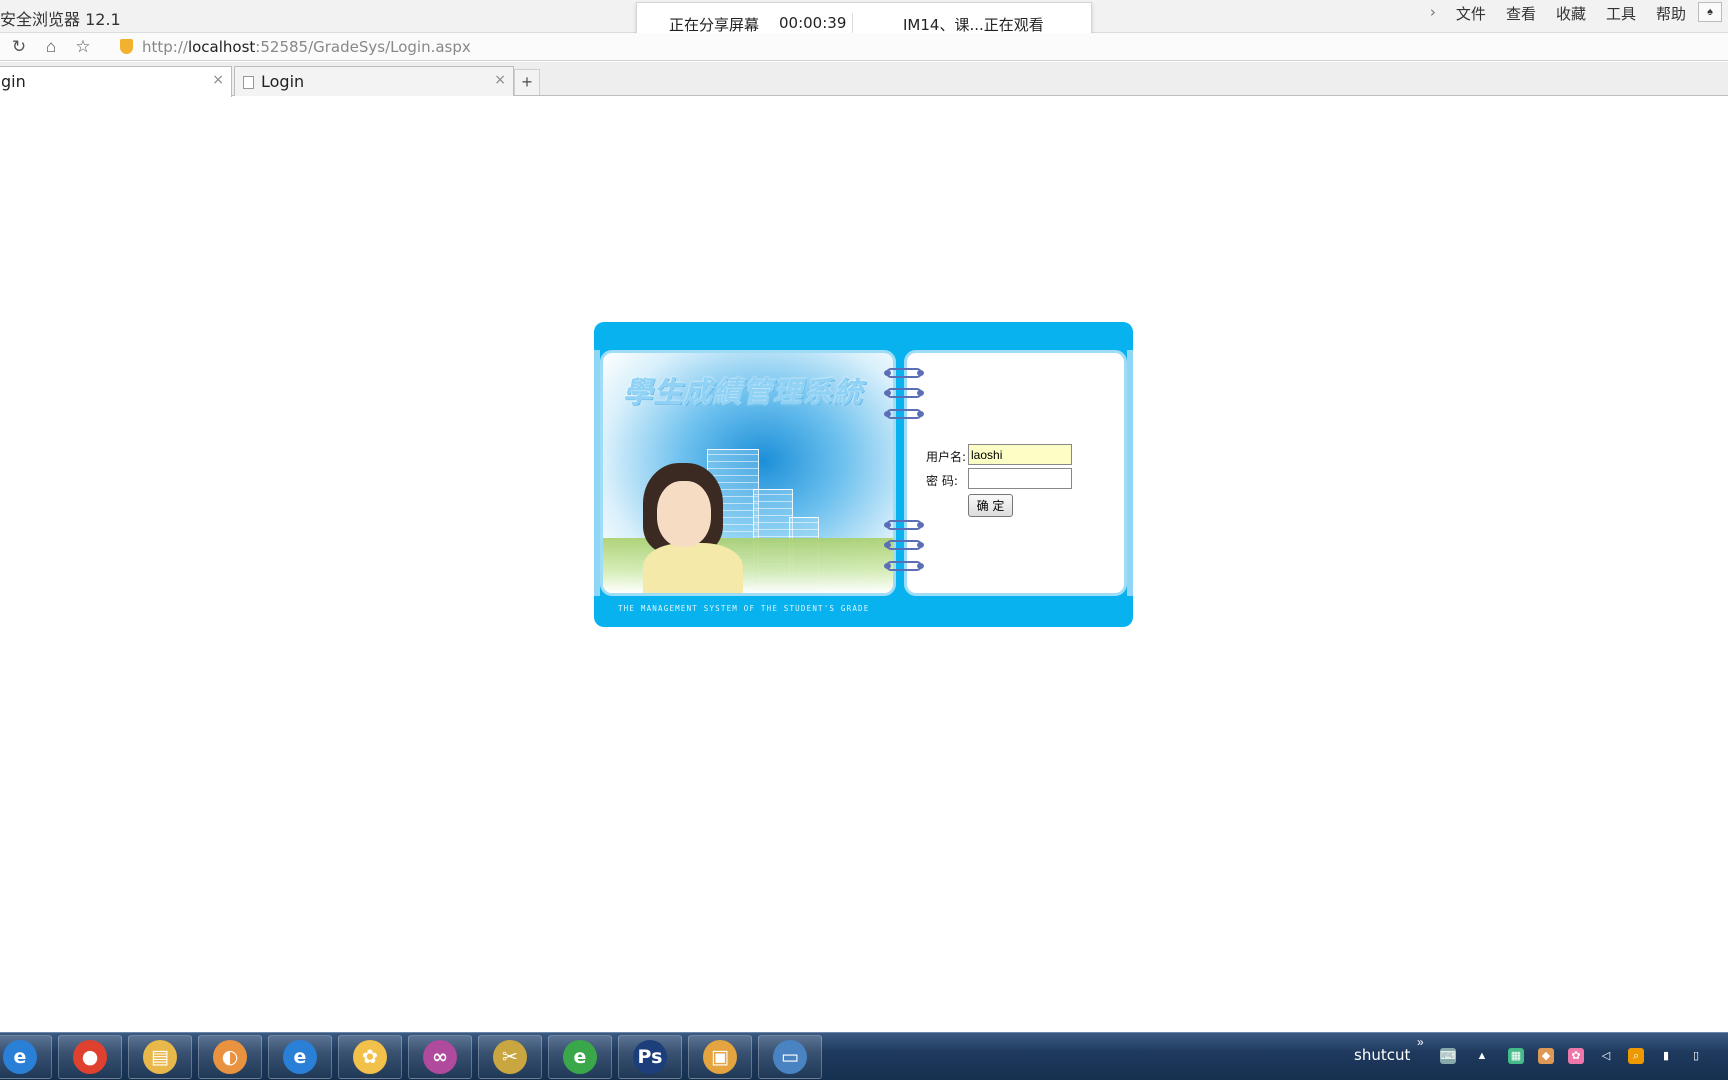 This screenshot has width=1728, height=1080. I want to click on volume-icon: ◁, so click(1606, 1056).